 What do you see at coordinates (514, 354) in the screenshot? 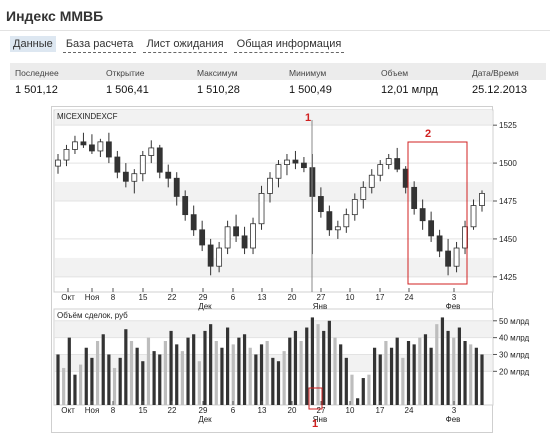
I see `volume-y-tick-label: 30 млрд` at bounding box center [514, 354].